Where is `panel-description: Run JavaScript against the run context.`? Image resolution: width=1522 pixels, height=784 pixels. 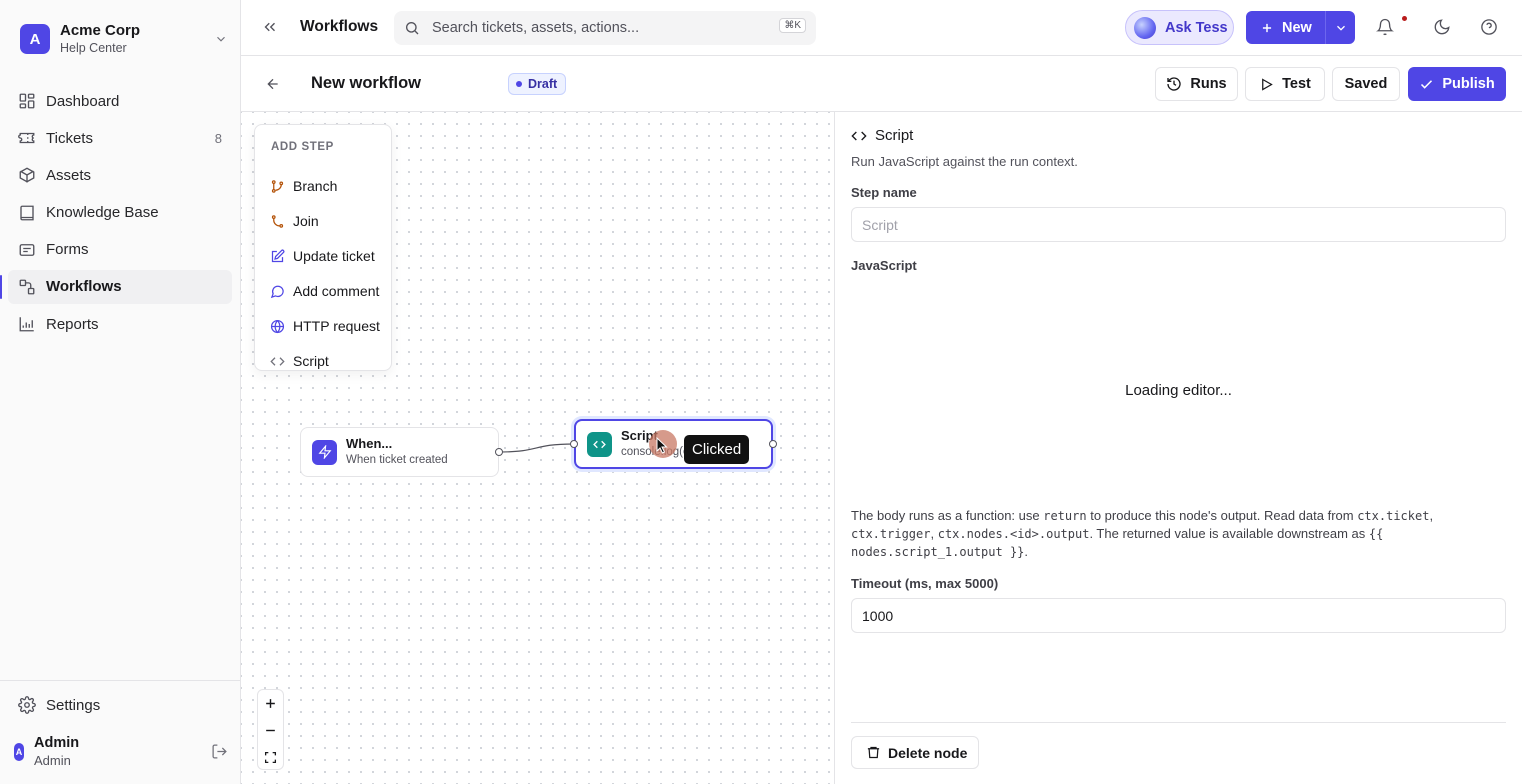
panel-description: Run JavaScript against the run context. is located at coordinates (964, 161).